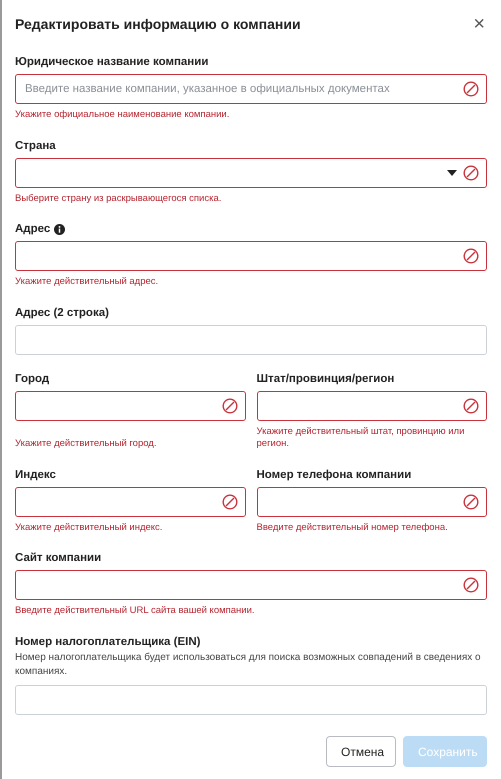 This screenshot has height=779, width=501. Describe the element at coordinates (361, 438) in the screenshot. I see `error-message: Укажите действительный штат, провинцию или регион.` at that location.